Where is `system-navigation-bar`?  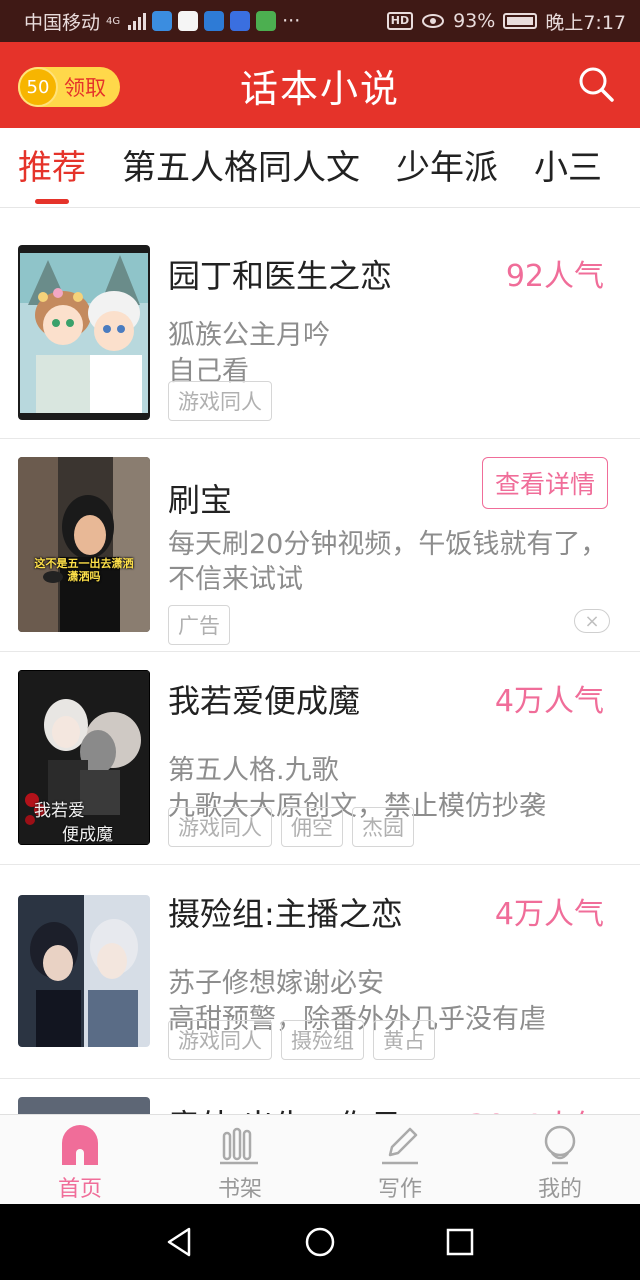 system-navigation-bar is located at coordinates (320, 1242).